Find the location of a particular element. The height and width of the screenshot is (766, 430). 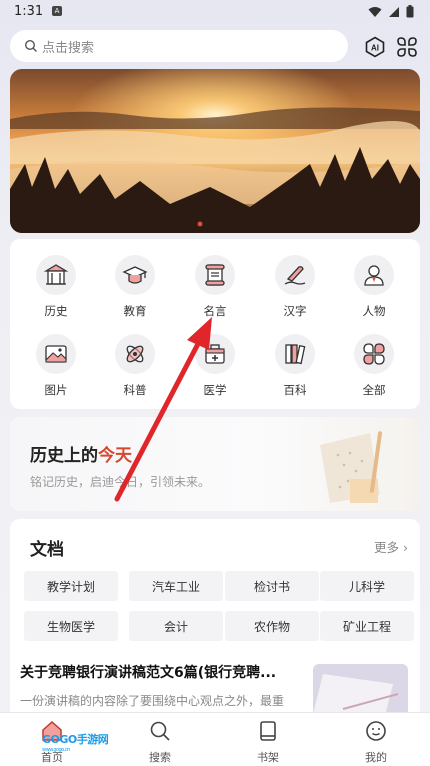

more-label: 更多 is located at coordinates (387, 547).